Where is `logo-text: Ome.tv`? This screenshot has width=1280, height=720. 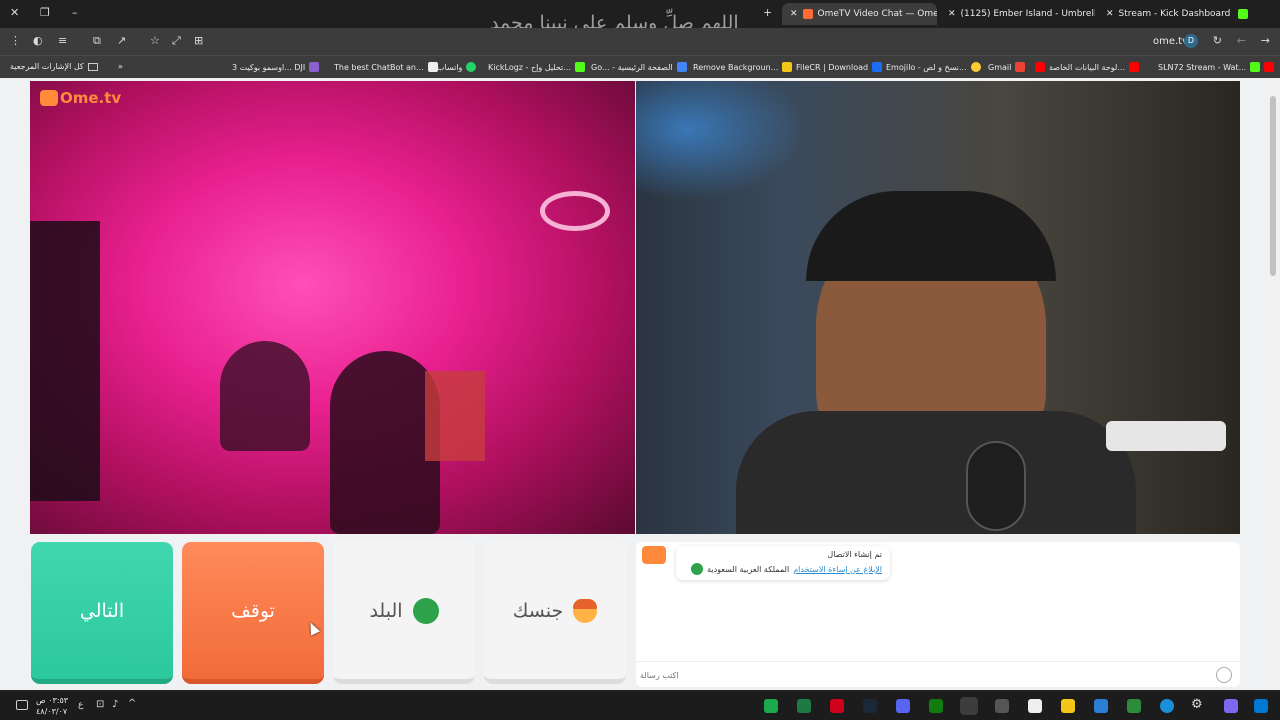 logo-text: Ome.tv is located at coordinates (91, 98).